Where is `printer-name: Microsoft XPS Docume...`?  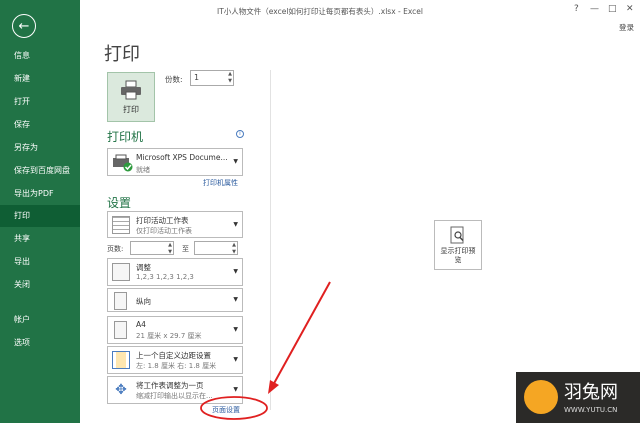 printer-name: Microsoft XPS Docume... is located at coordinates (182, 157).